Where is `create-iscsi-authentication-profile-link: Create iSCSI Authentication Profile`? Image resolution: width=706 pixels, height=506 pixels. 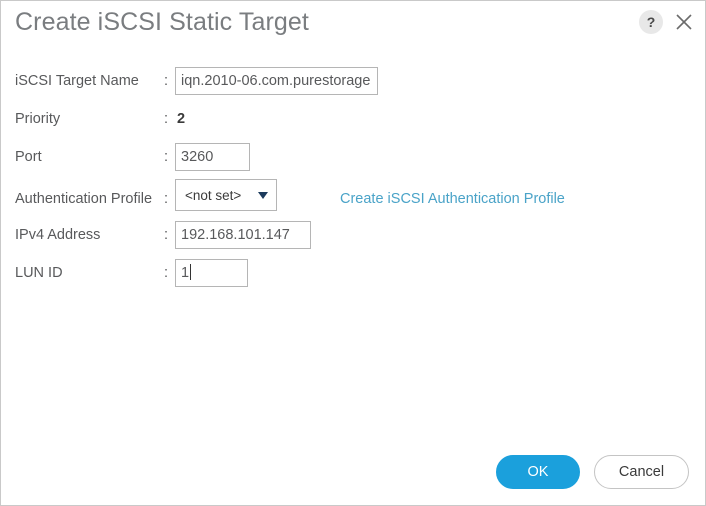
create-iscsi-authentication-profile-link: Create iSCSI Authentication Profile is located at coordinates (452, 199).